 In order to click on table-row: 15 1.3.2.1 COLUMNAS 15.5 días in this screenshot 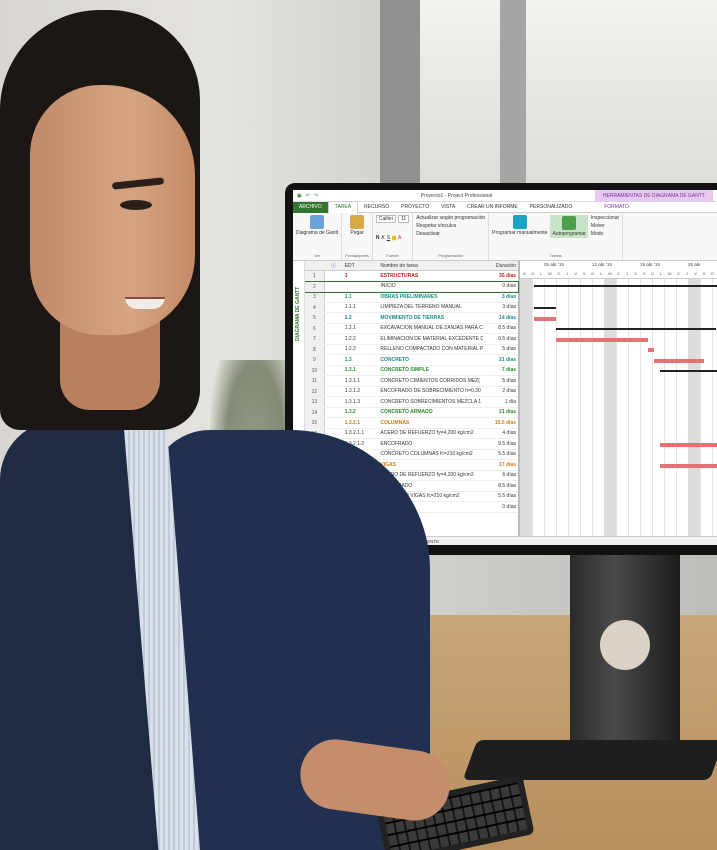, I will do `click(411, 423)`.